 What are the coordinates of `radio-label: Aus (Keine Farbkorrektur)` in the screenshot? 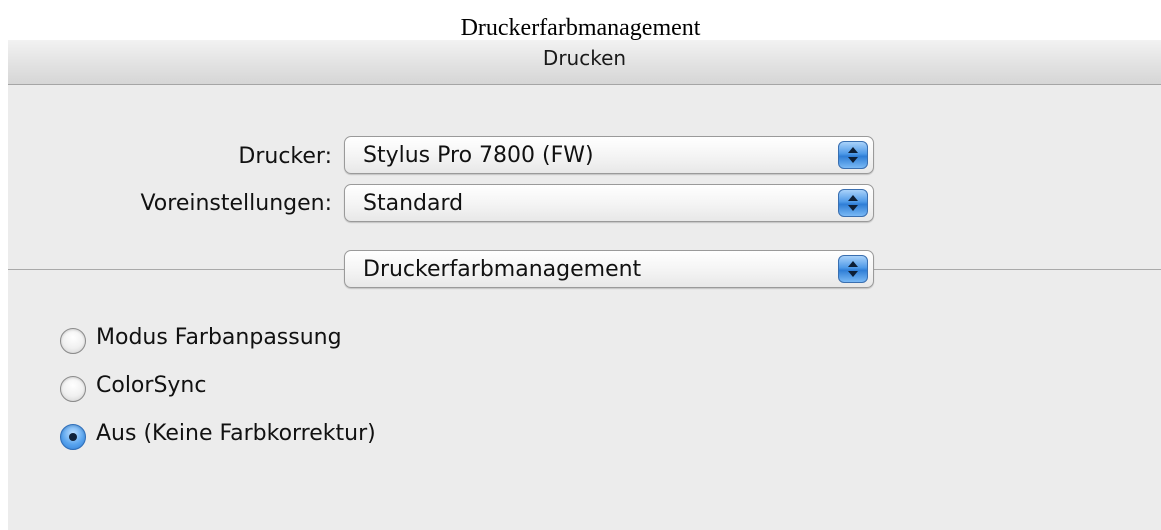 It's located at (236, 433).